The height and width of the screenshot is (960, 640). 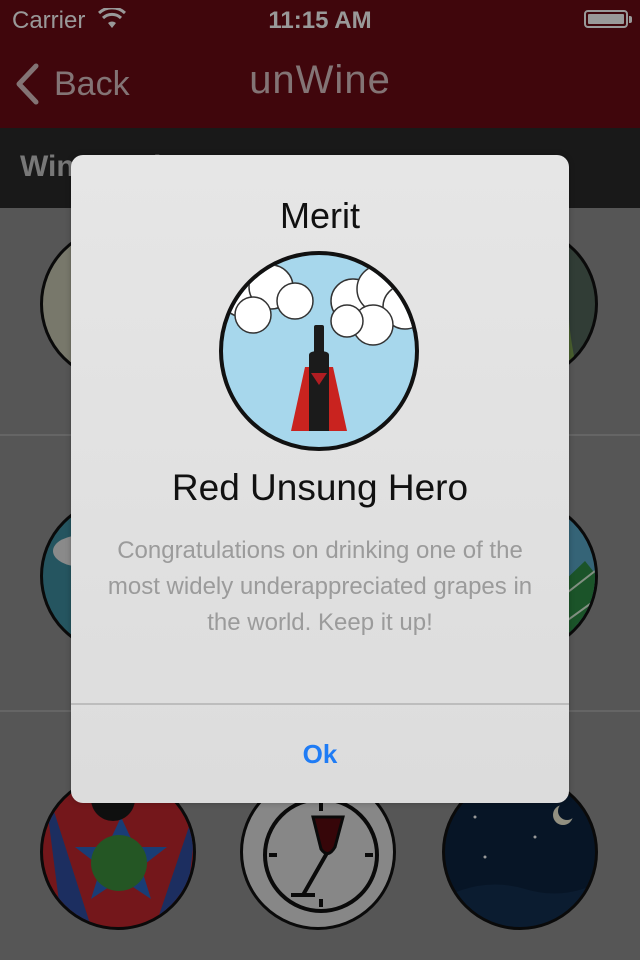 I want to click on wine-bottle-icon, so click(x=319, y=378).